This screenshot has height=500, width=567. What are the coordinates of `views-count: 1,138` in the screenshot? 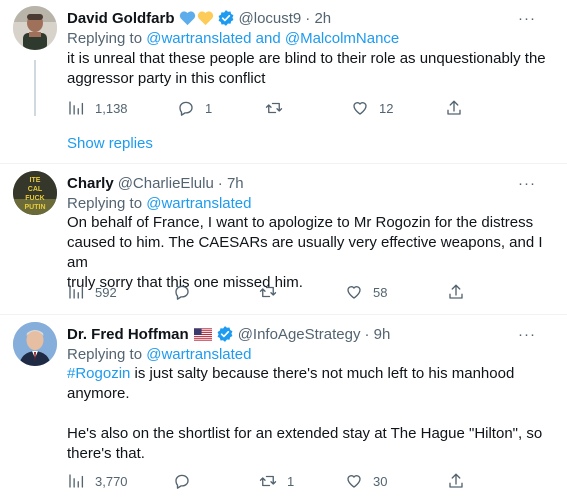 It's located at (111, 108).